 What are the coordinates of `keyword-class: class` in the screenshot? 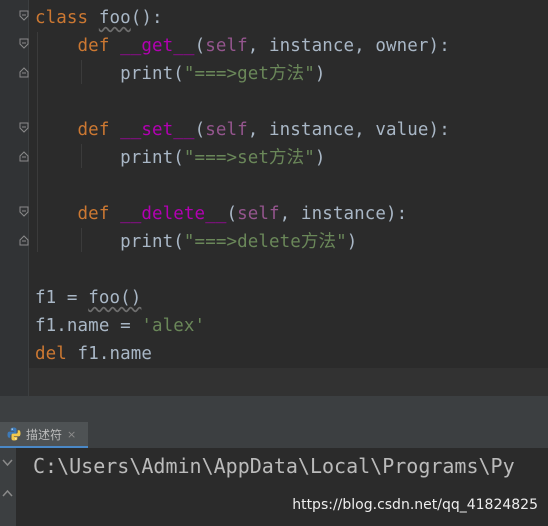 It's located at (62, 18).